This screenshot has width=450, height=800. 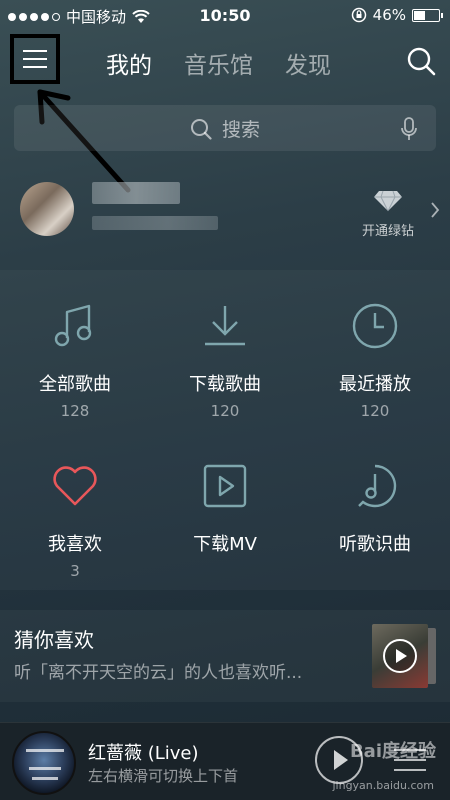 I want to click on grid-item-recently-played: 最近播放 120, so click(x=375, y=360).